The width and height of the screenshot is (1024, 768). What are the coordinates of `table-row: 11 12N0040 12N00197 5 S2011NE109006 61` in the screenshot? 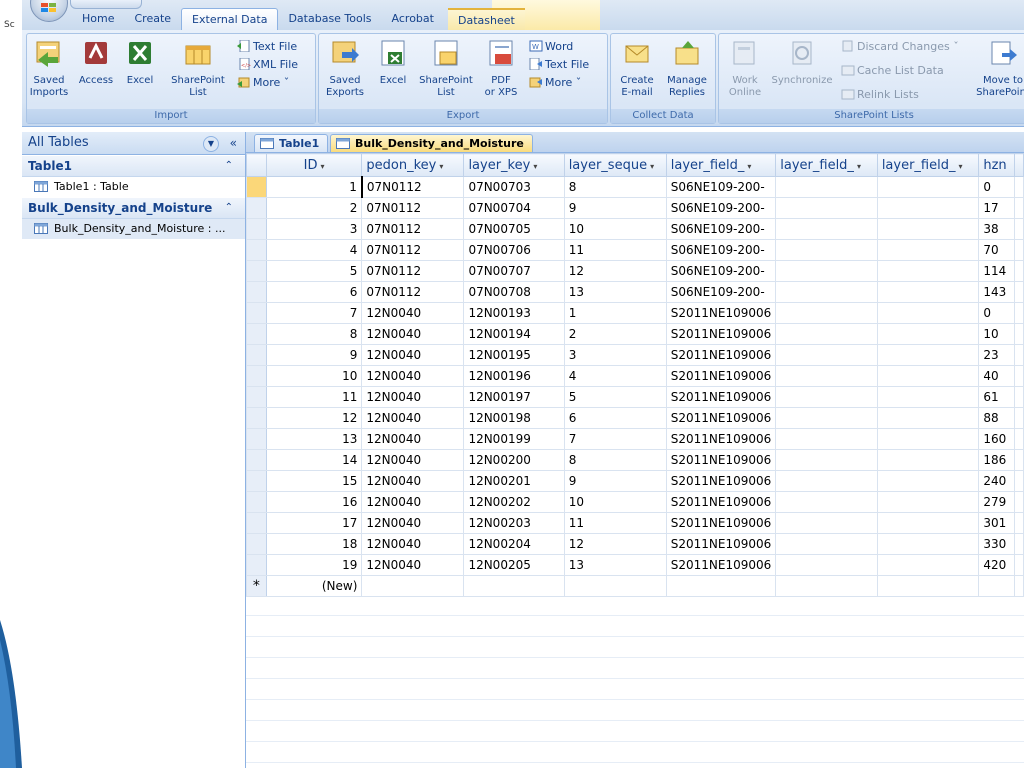 It's located at (635, 397).